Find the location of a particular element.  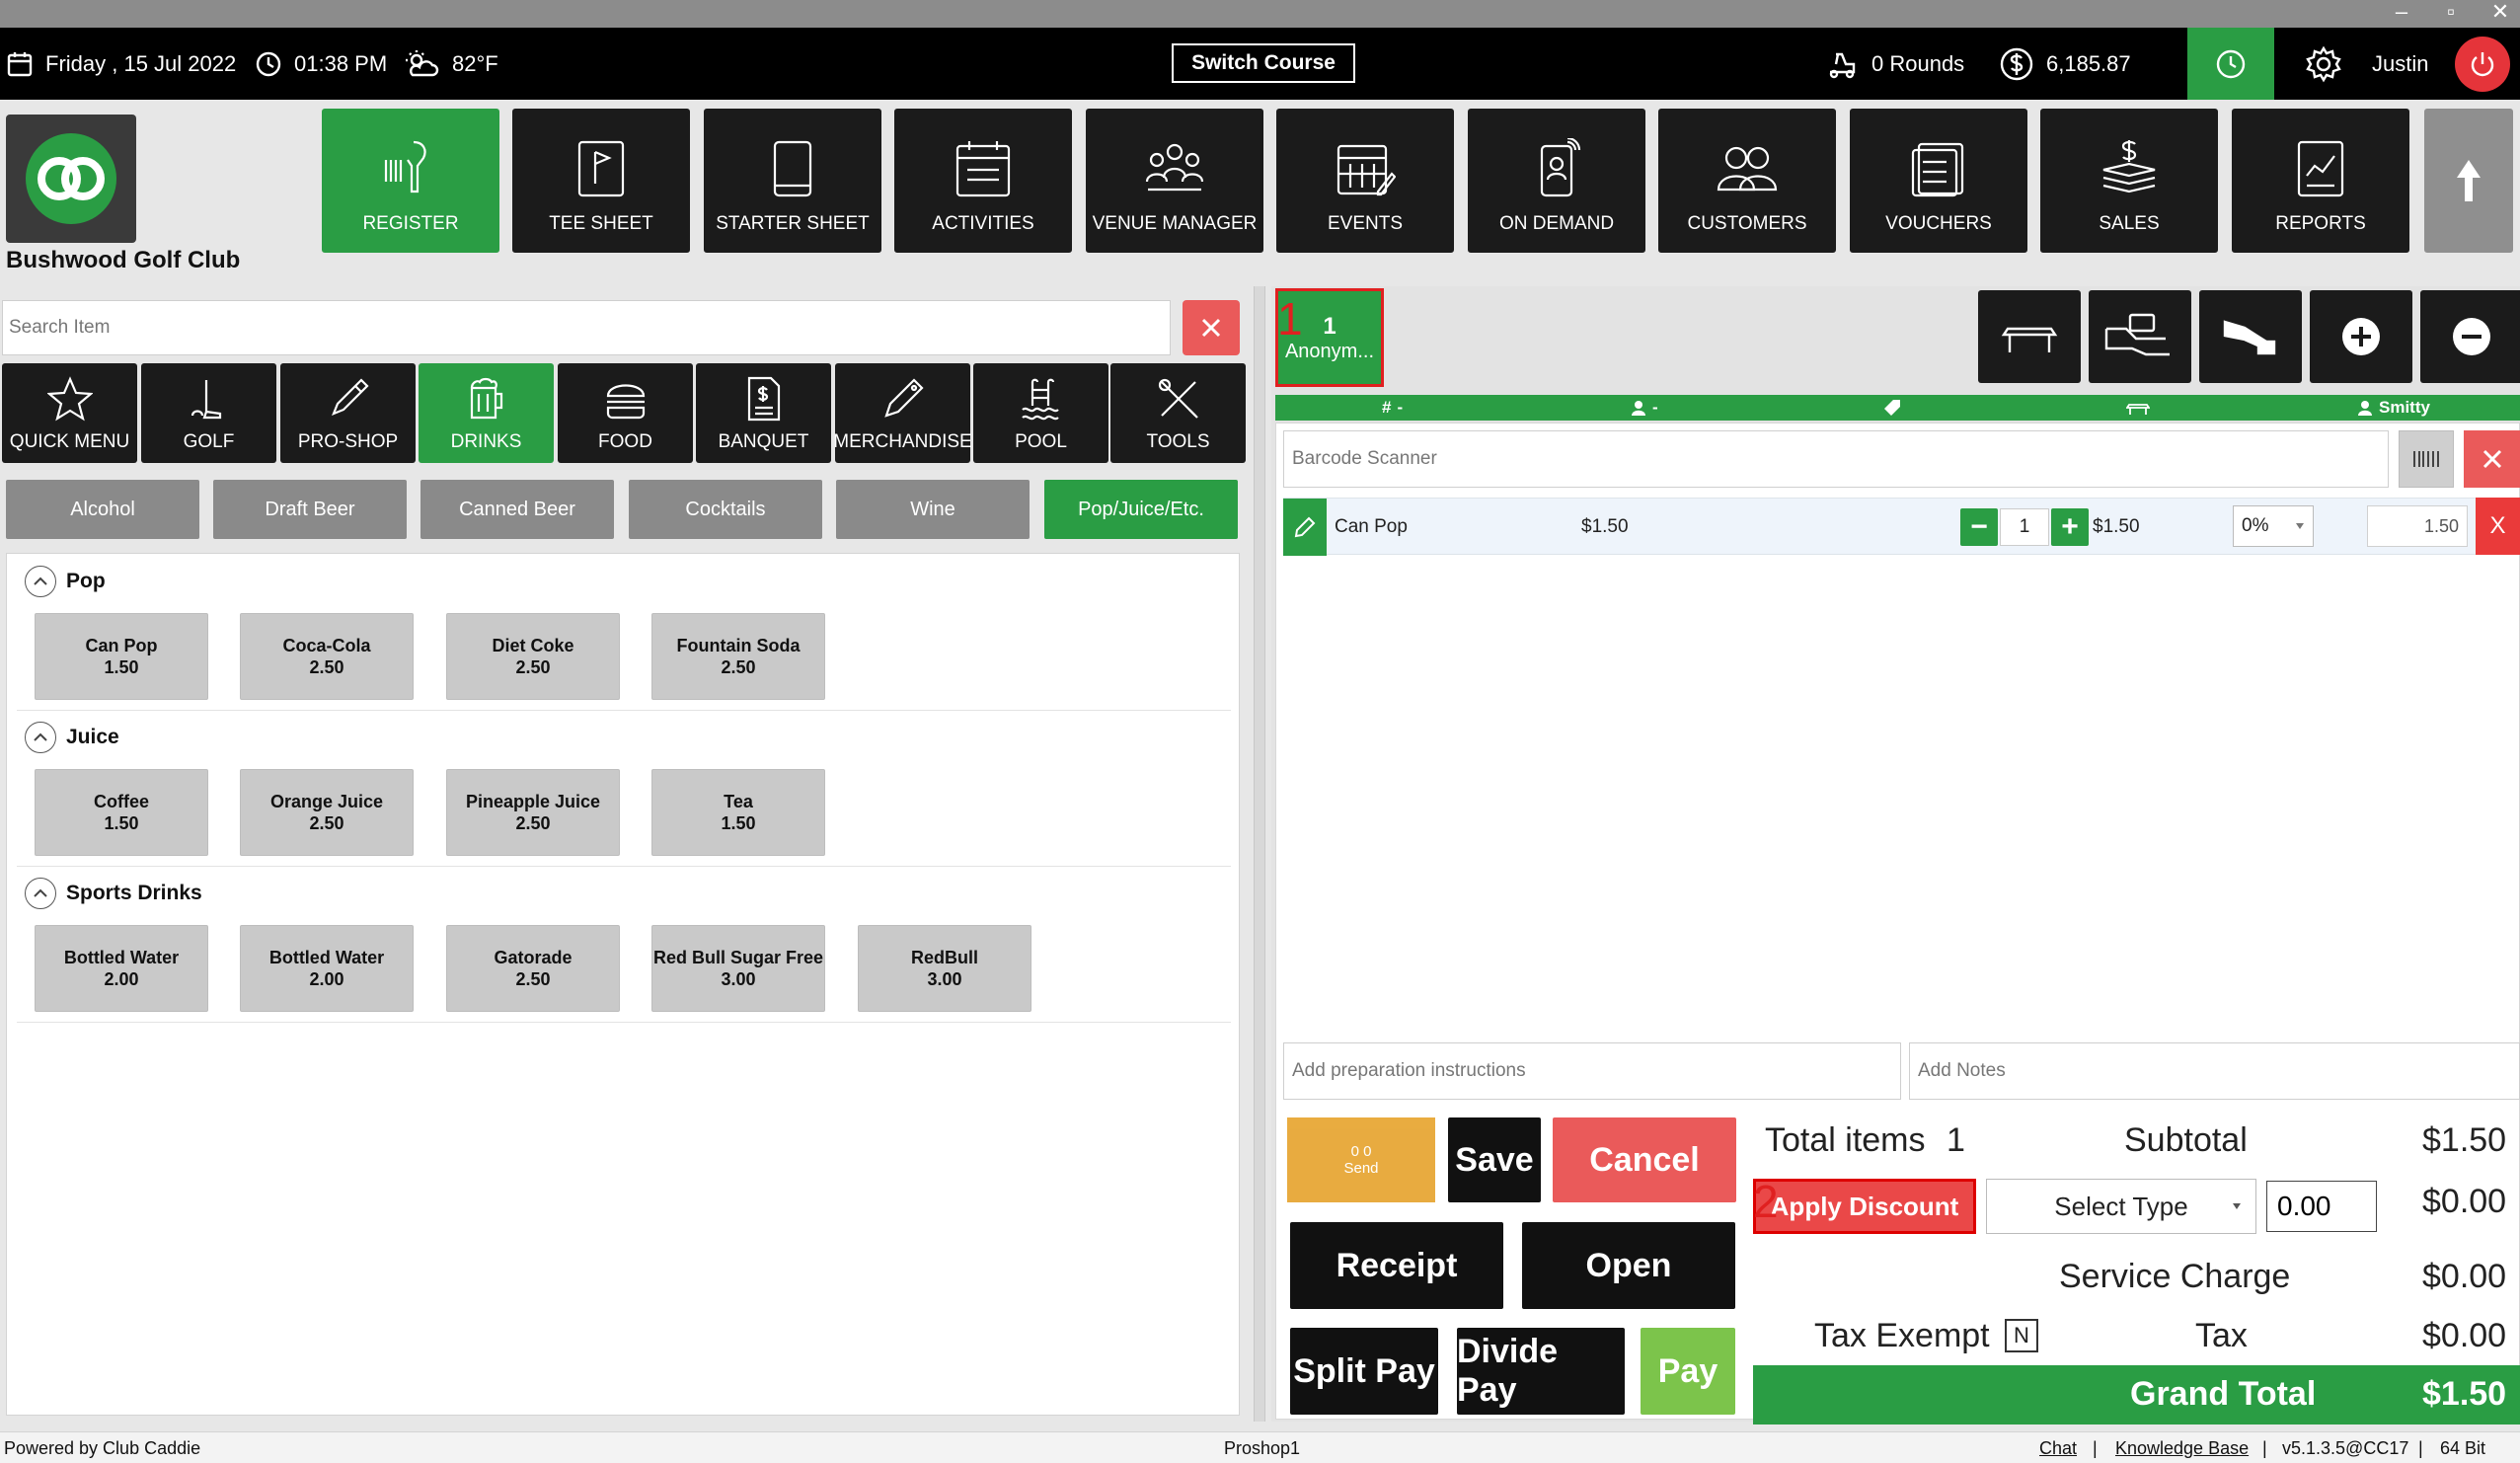

guest-count: - is located at coordinates (1644, 408).